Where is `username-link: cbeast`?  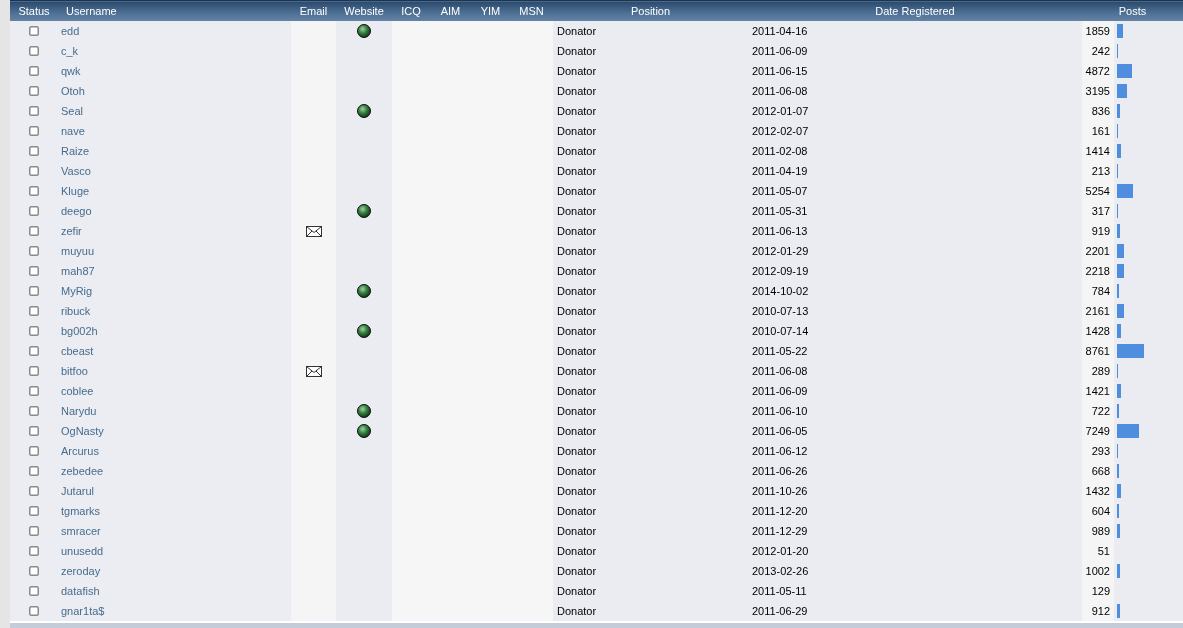 username-link: cbeast is located at coordinates (76, 351).